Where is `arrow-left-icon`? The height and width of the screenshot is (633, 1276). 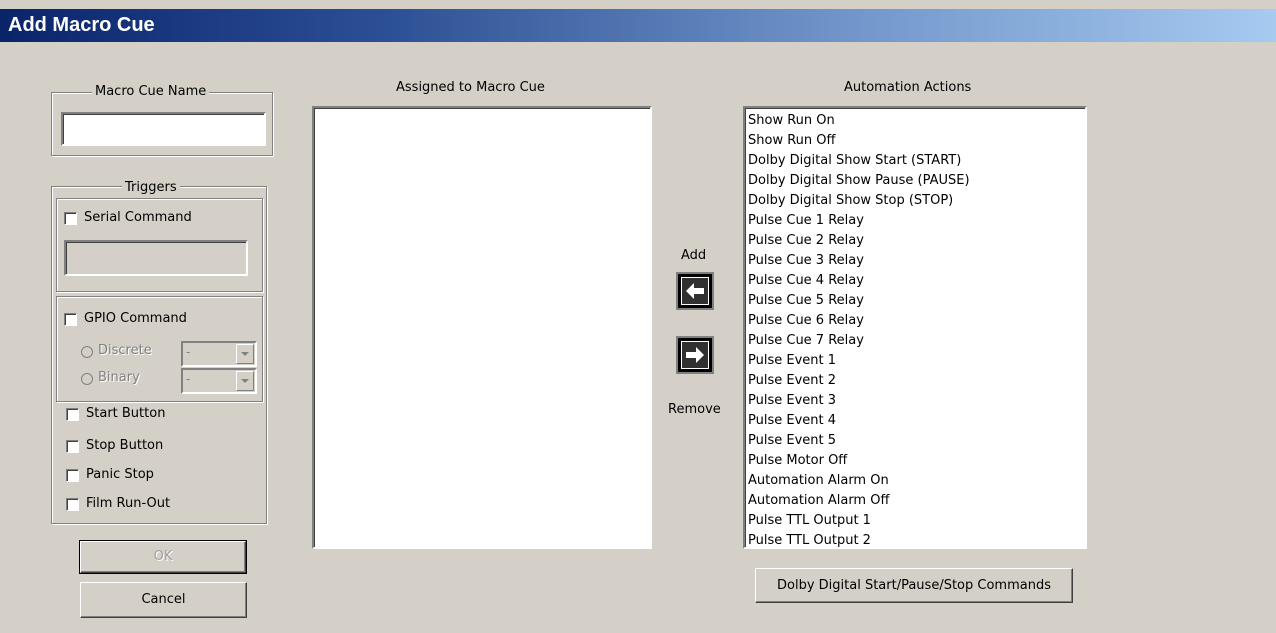
arrow-left-icon is located at coordinates (695, 291).